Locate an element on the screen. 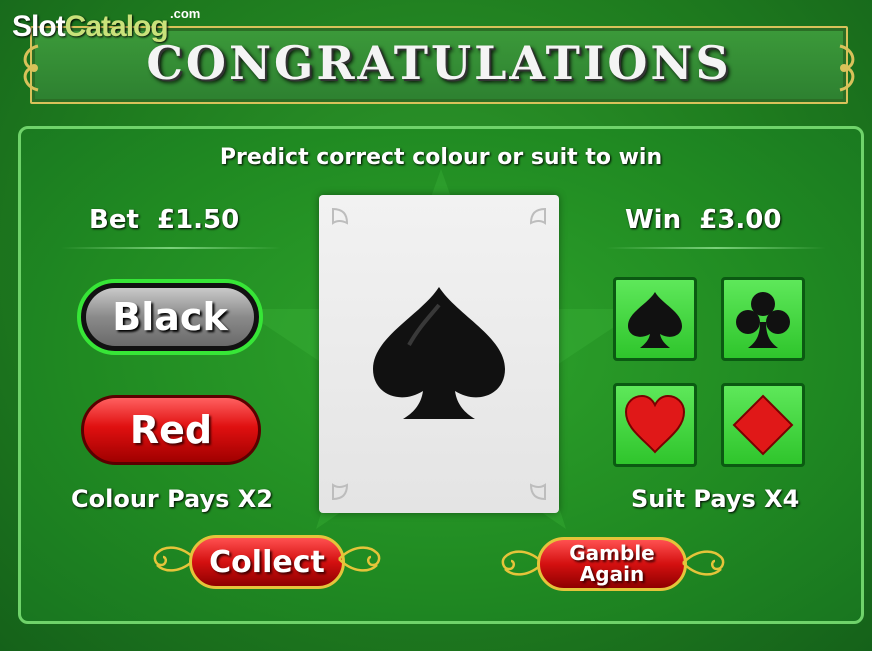  win-amount: £3.00 is located at coordinates (740, 220).